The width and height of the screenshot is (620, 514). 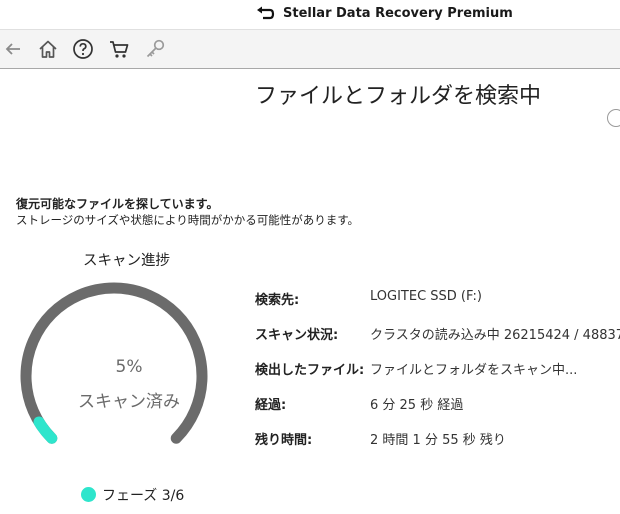 I want to click on detail-value: 6 分 25 秒 経過, so click(x=417, y=405).